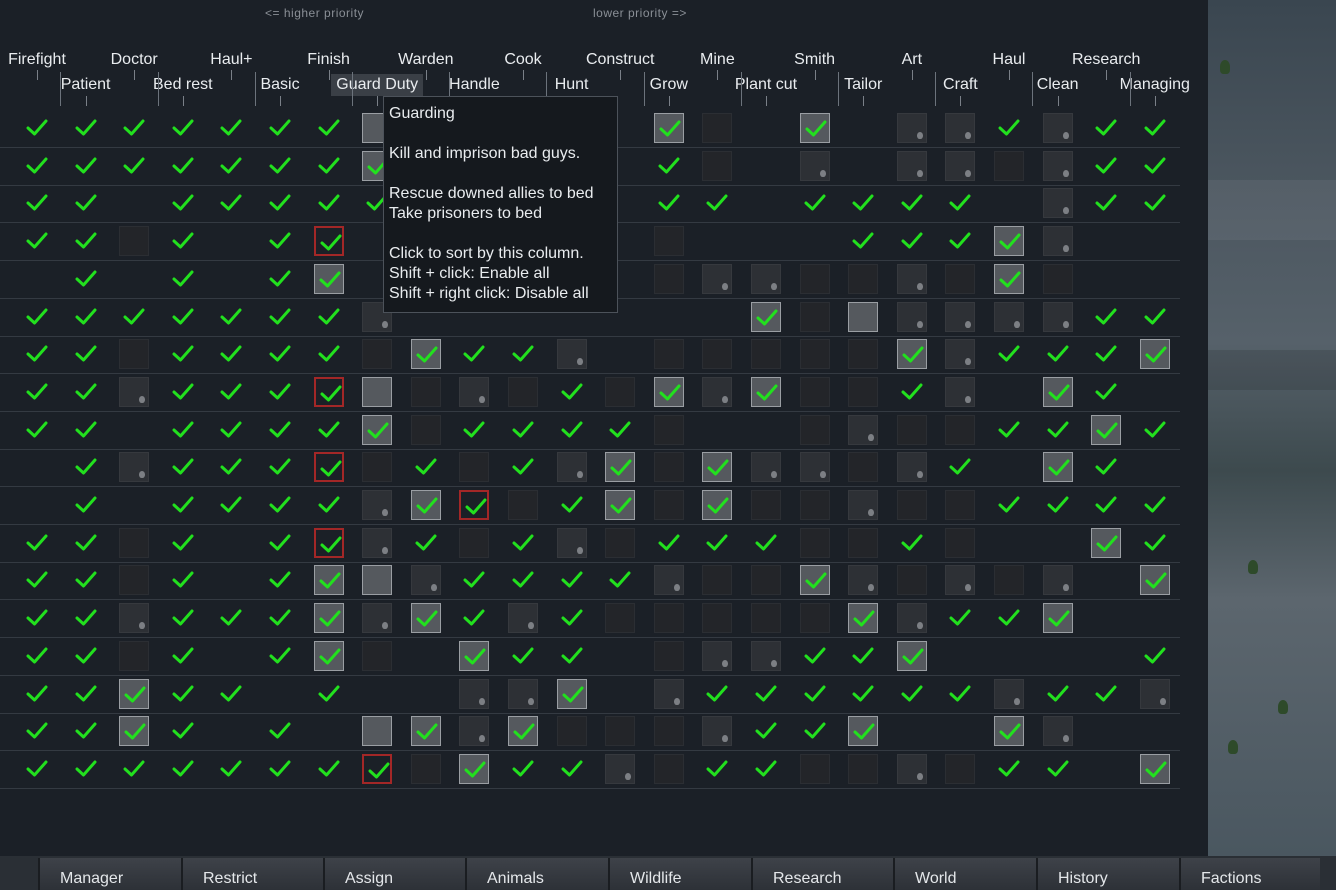 This screenshot has width=1336, height=890. Describe the element at coordinates (1272, 428) in the screenshot. I see `world-map-view` at that location.